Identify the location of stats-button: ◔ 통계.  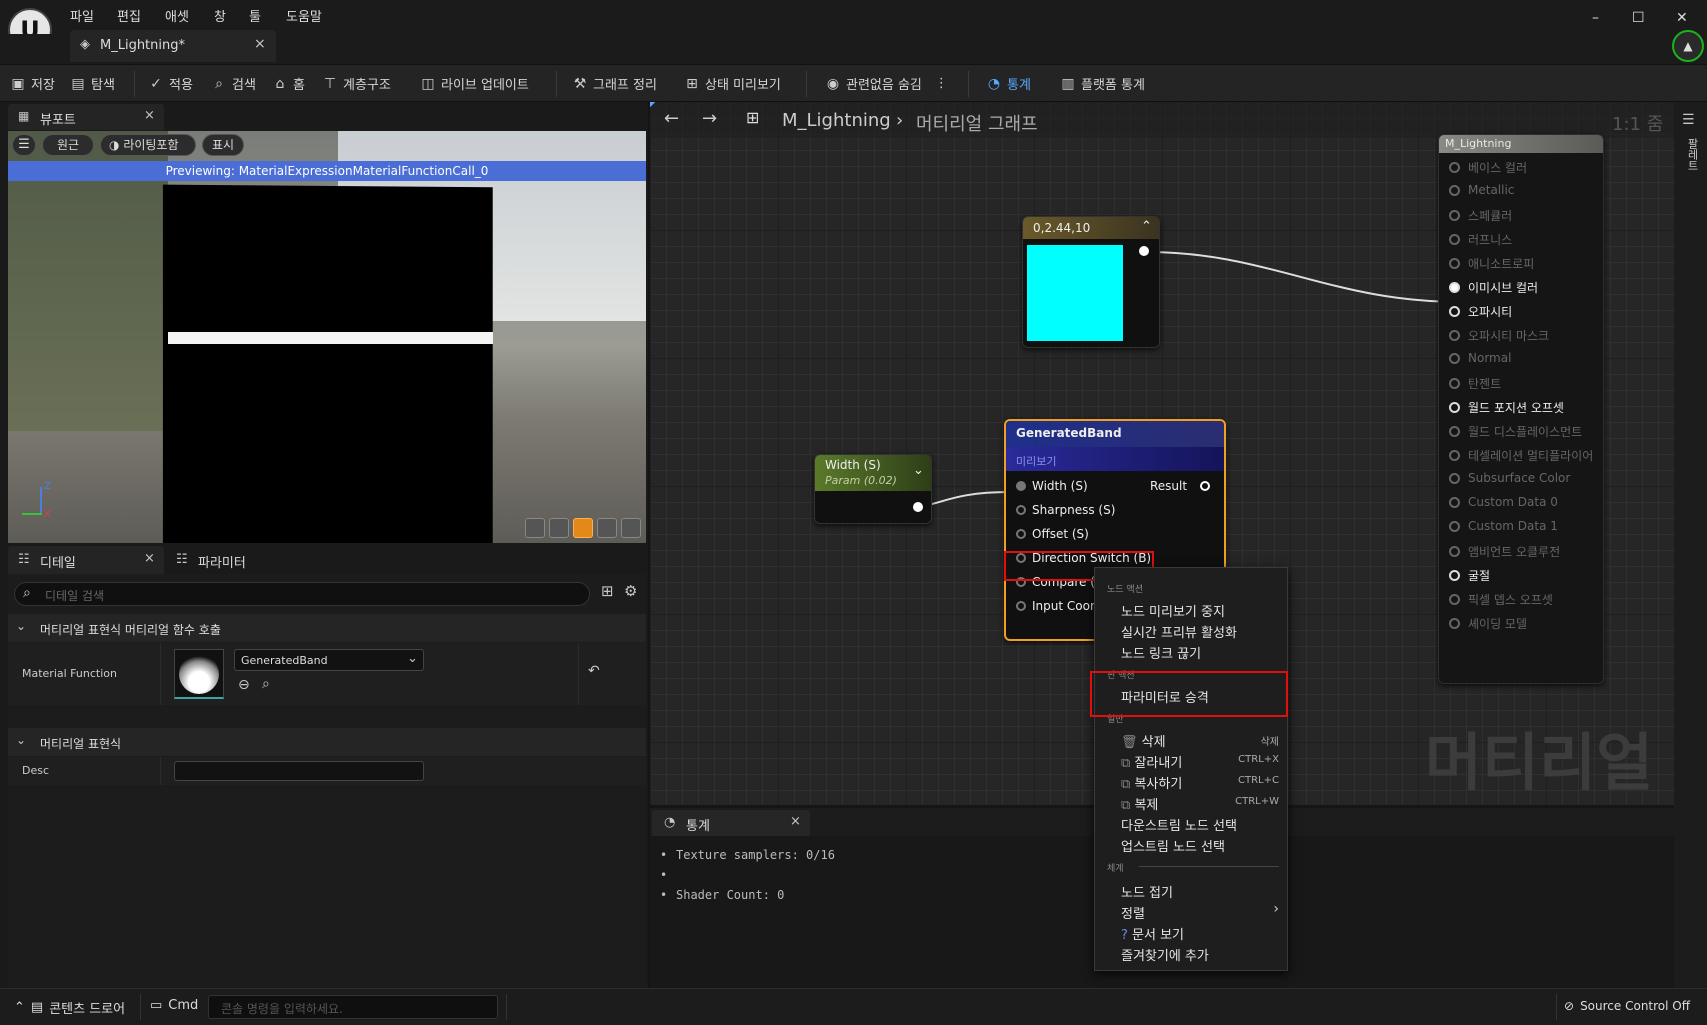
(1008, 84).